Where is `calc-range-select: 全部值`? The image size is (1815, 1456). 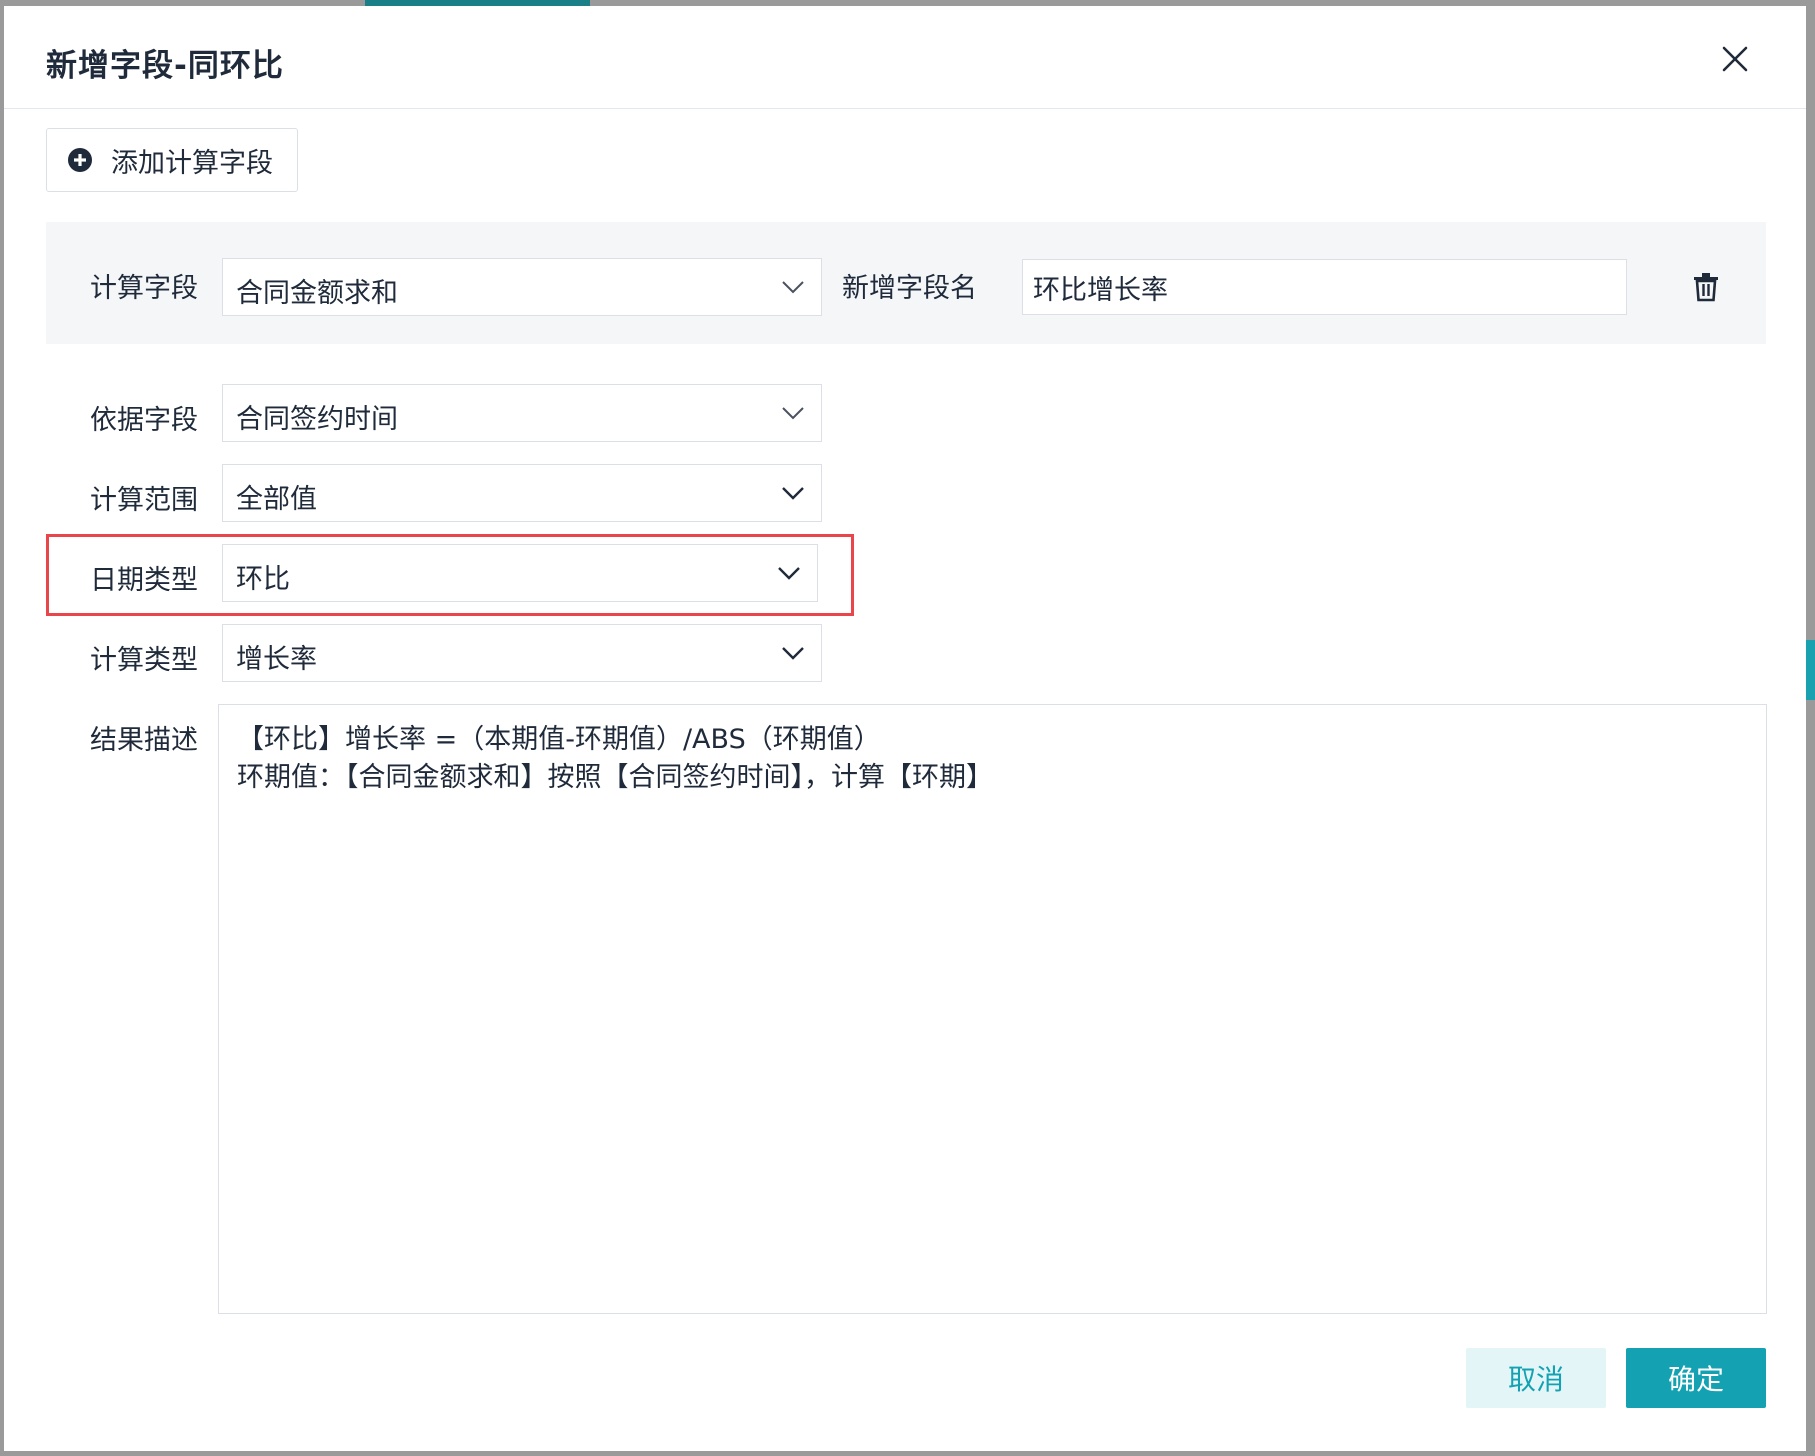
calc-range-select: 全部值 is located at coordinates (522, 493).